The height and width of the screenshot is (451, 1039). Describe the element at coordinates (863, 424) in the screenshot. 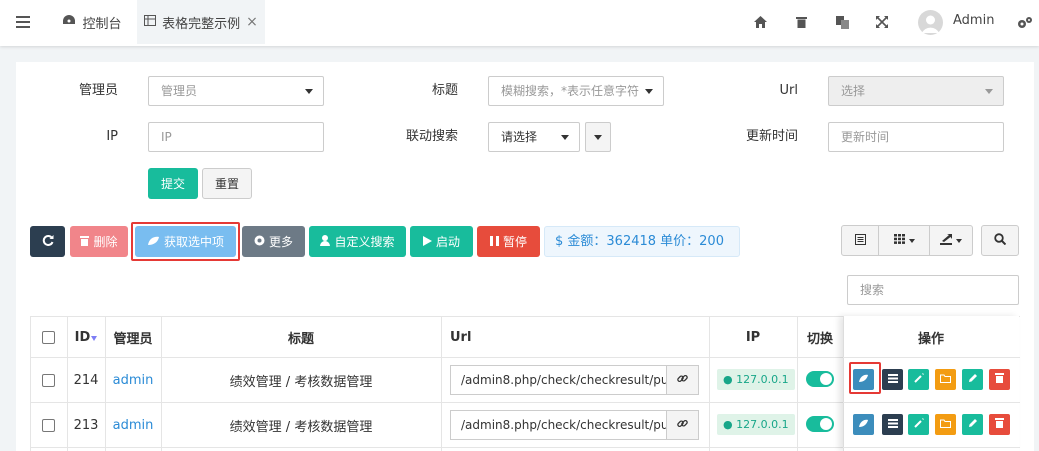

I see `detail-button` at that location.